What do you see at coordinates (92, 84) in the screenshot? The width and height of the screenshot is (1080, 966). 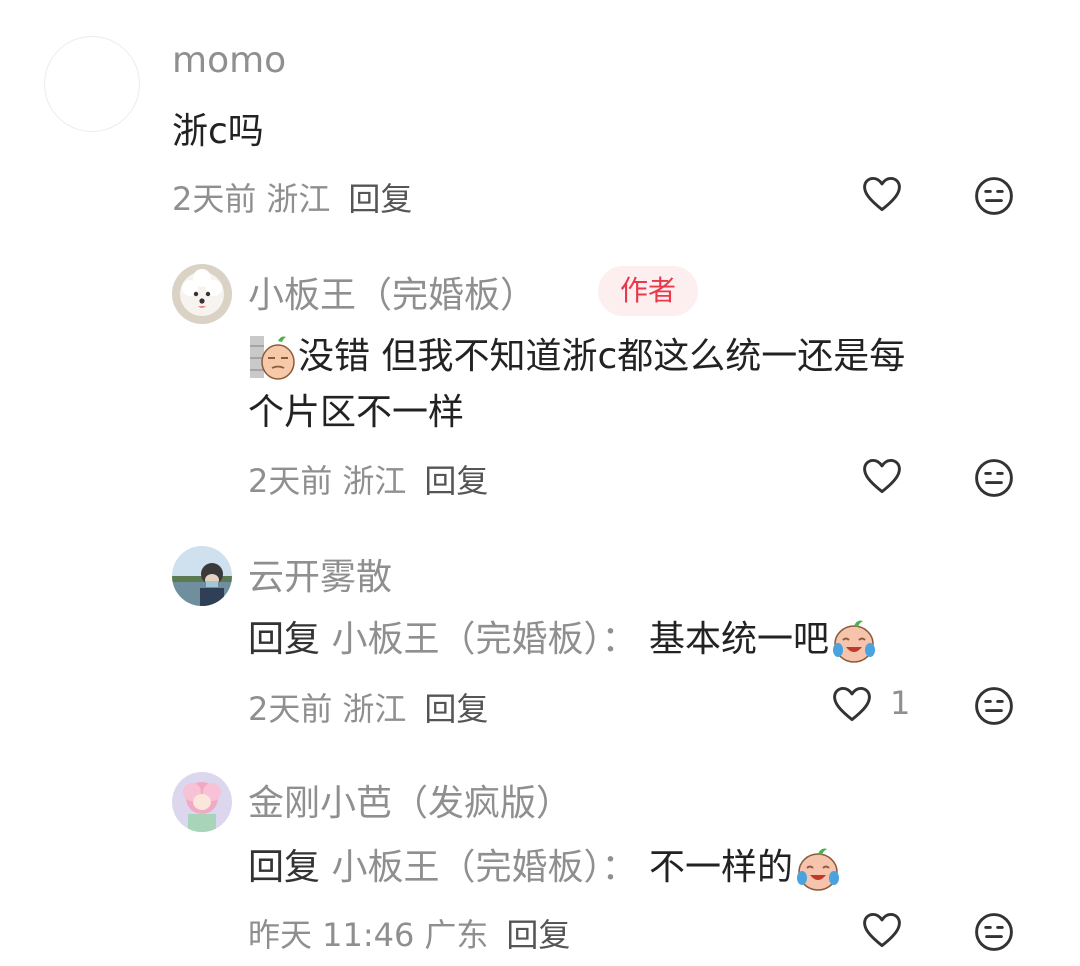 I see `avatar-momo` at bounding box center [92, 84].